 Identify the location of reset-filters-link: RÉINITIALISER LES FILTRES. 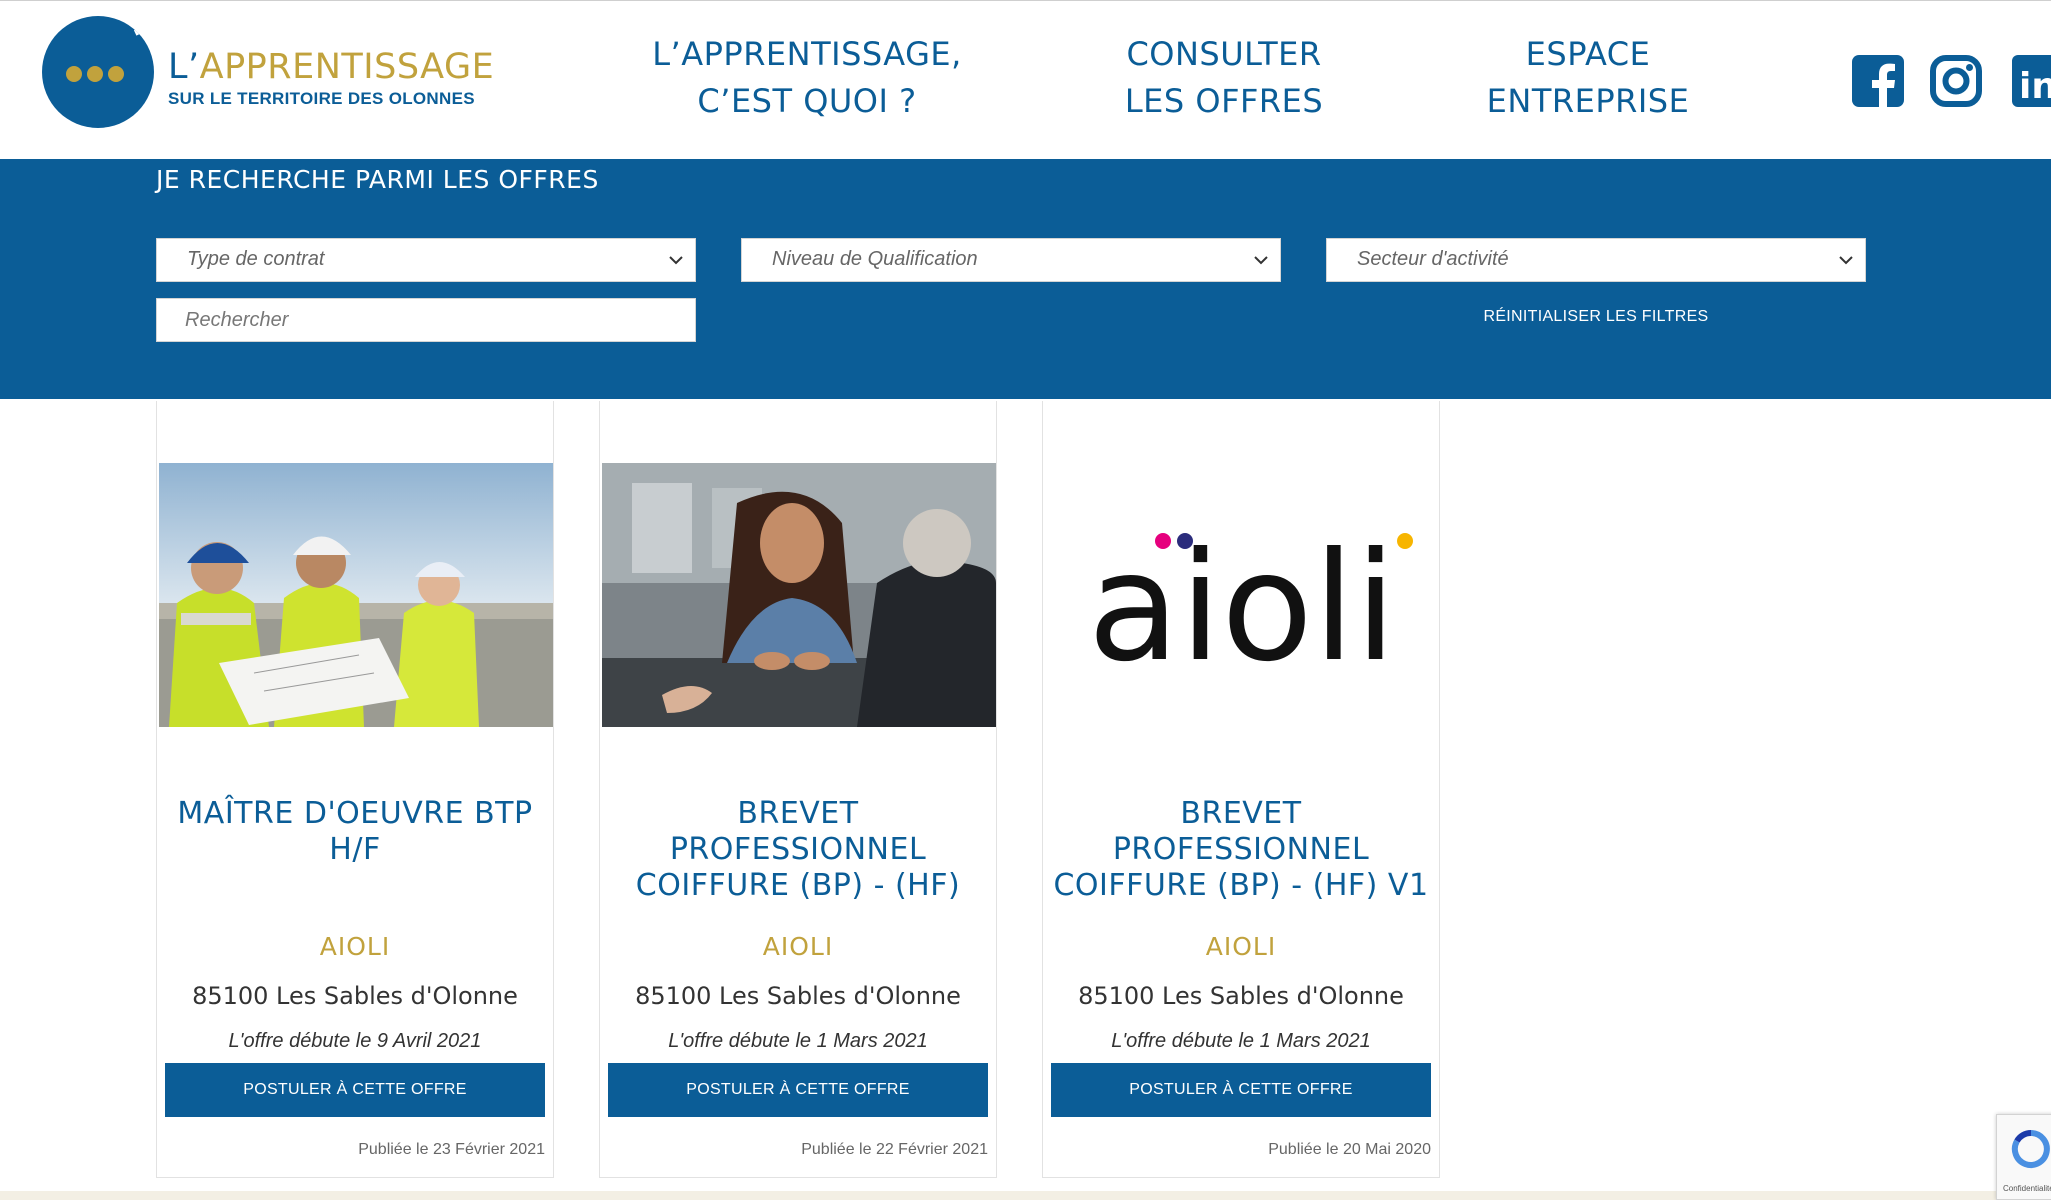
(1596, 317).